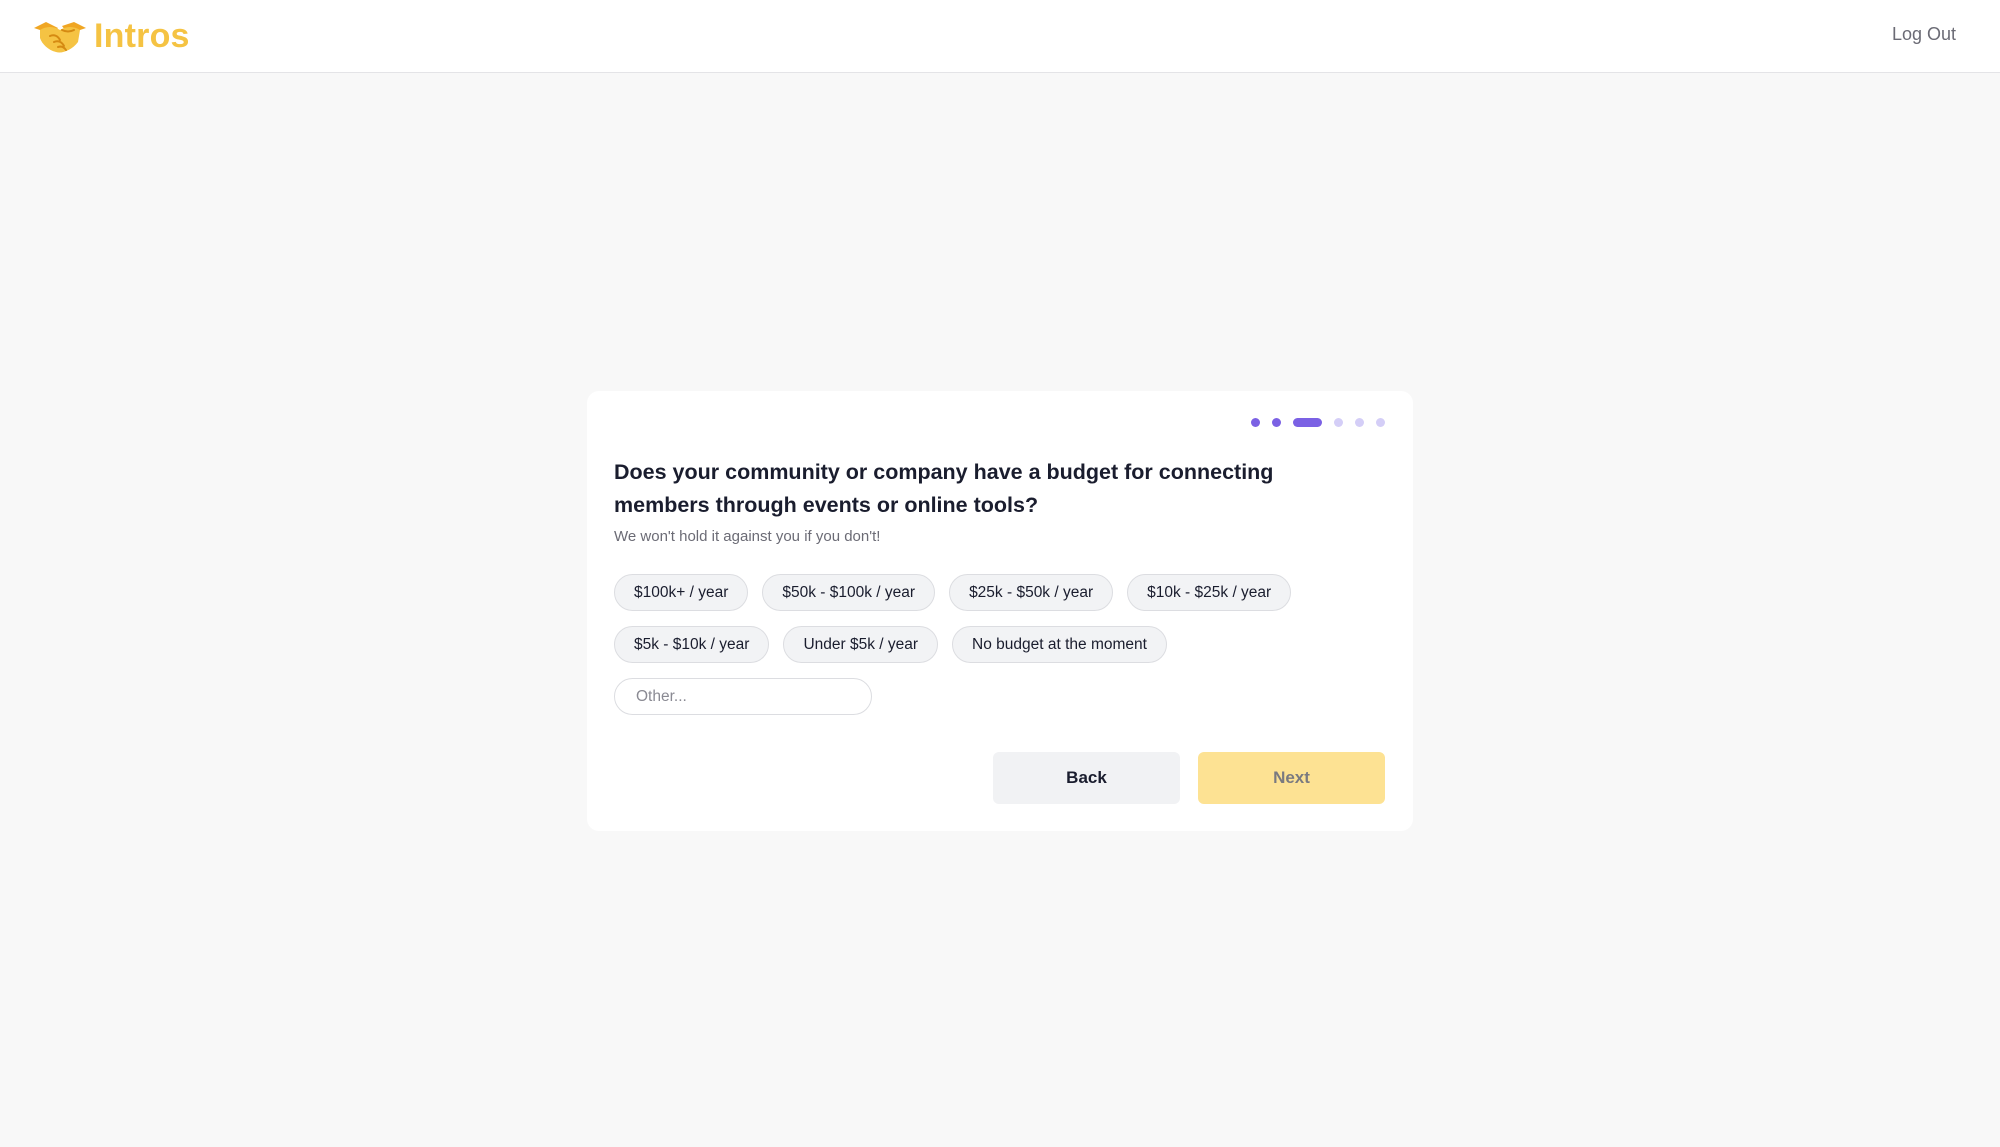 The height and width of the screenshot is (1147, 2000). I want to click on top-navigation-bar: Intros Log Out, so click(1000, 36).